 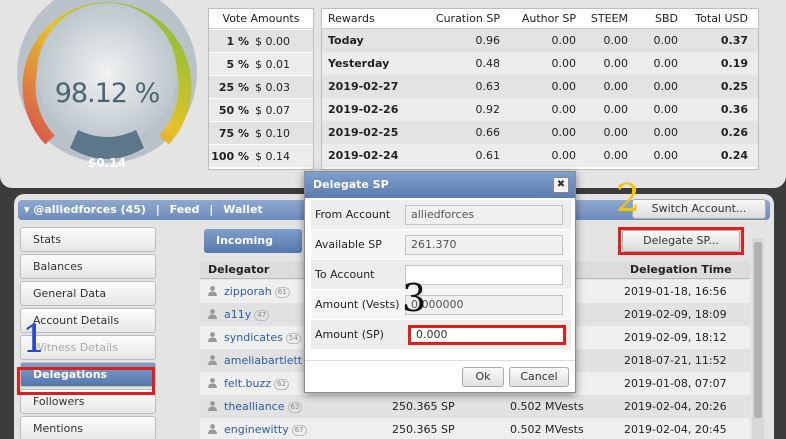 I want to click on from-account-field: alliedforces, so click(x=484, y=215).